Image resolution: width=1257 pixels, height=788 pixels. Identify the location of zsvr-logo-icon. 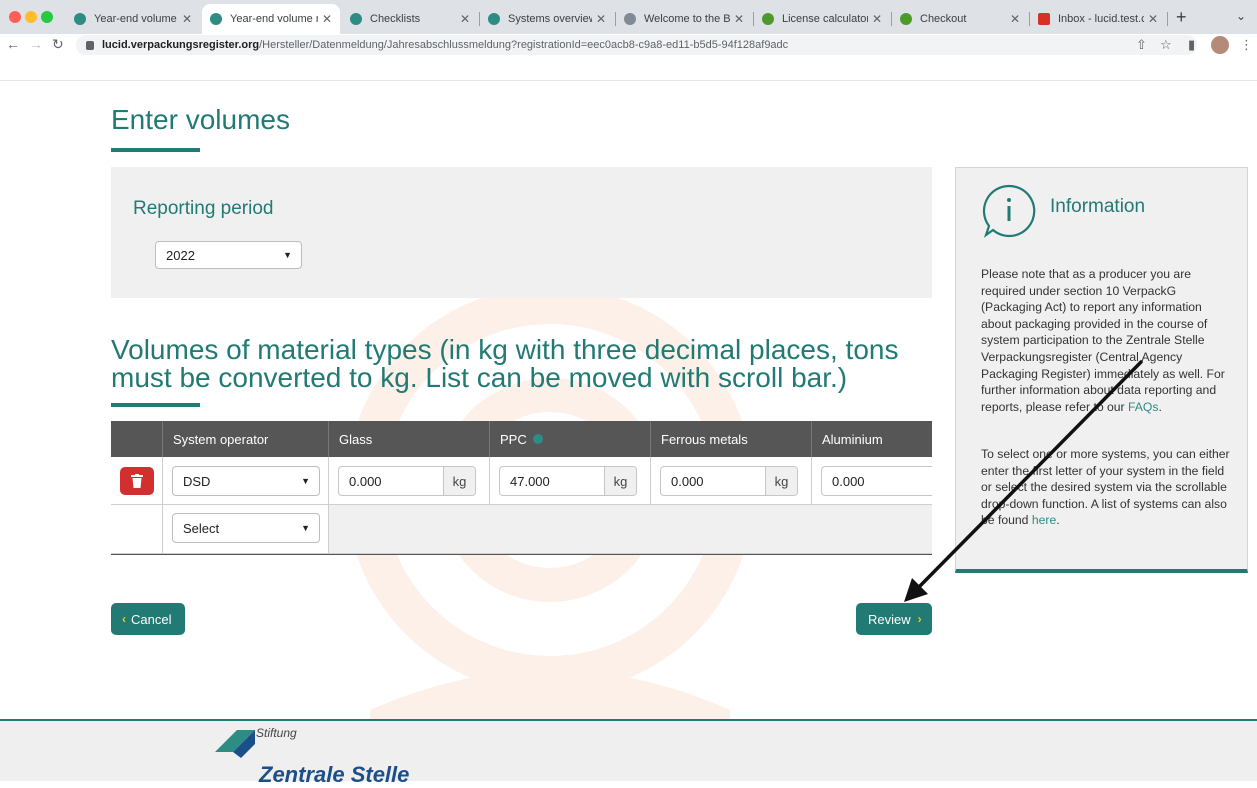
(235, 744).